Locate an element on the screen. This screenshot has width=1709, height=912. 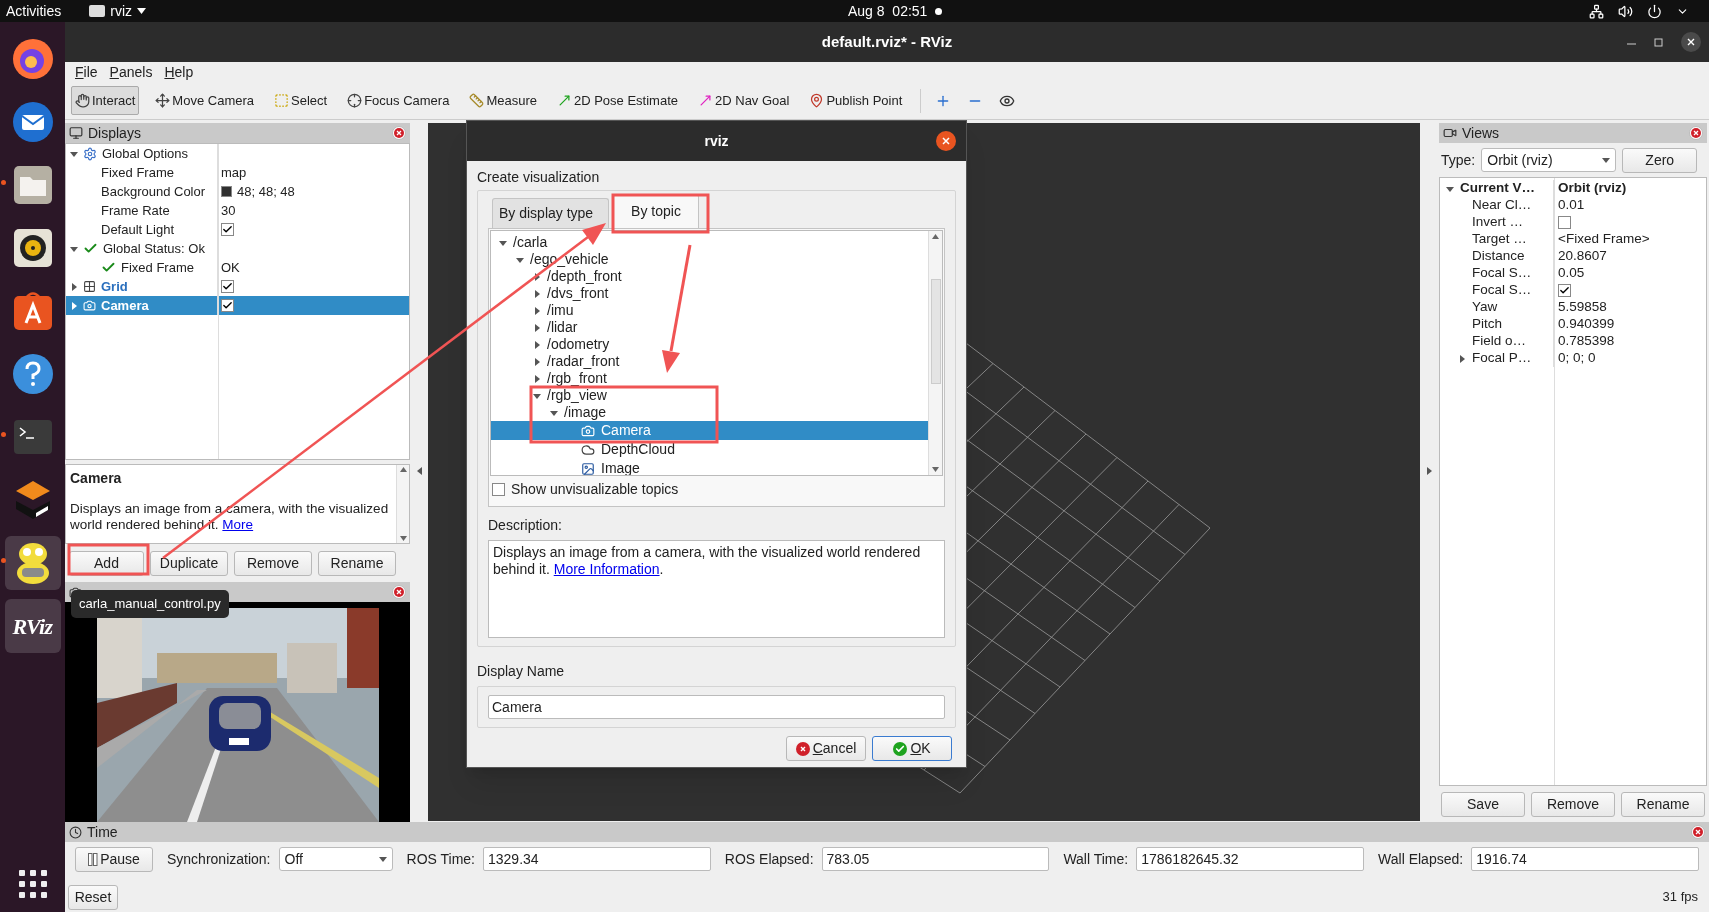
app-grid-icon is located at coordinates (32, 884).